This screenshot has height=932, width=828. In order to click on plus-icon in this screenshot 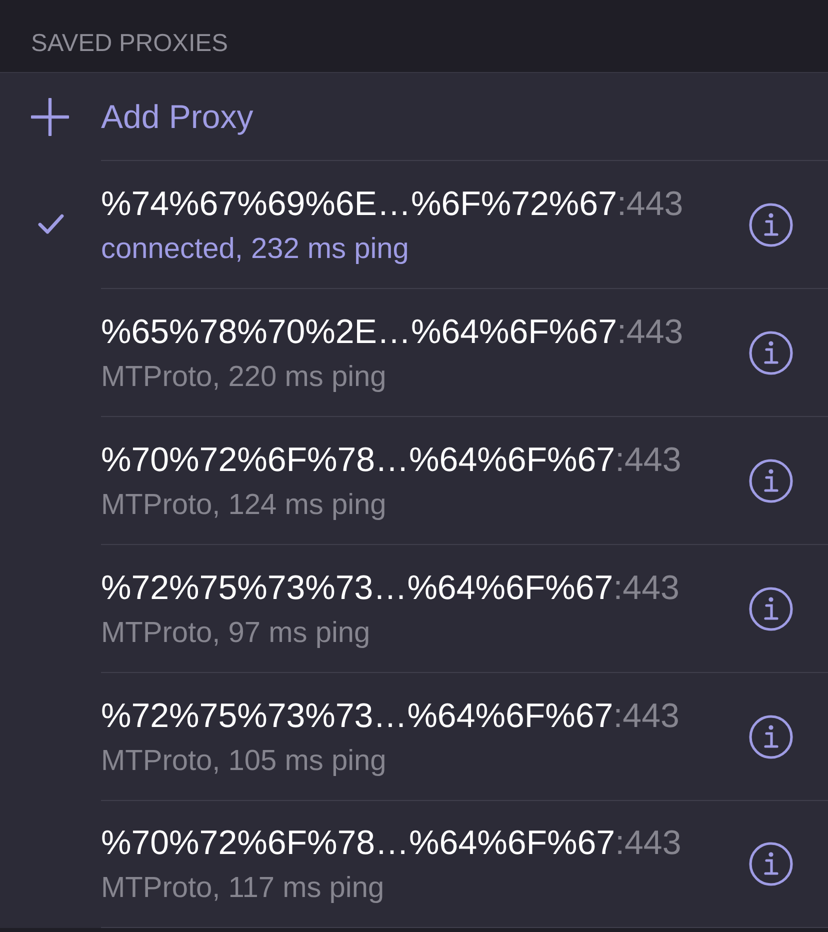, I will do `click(50, 117)`.